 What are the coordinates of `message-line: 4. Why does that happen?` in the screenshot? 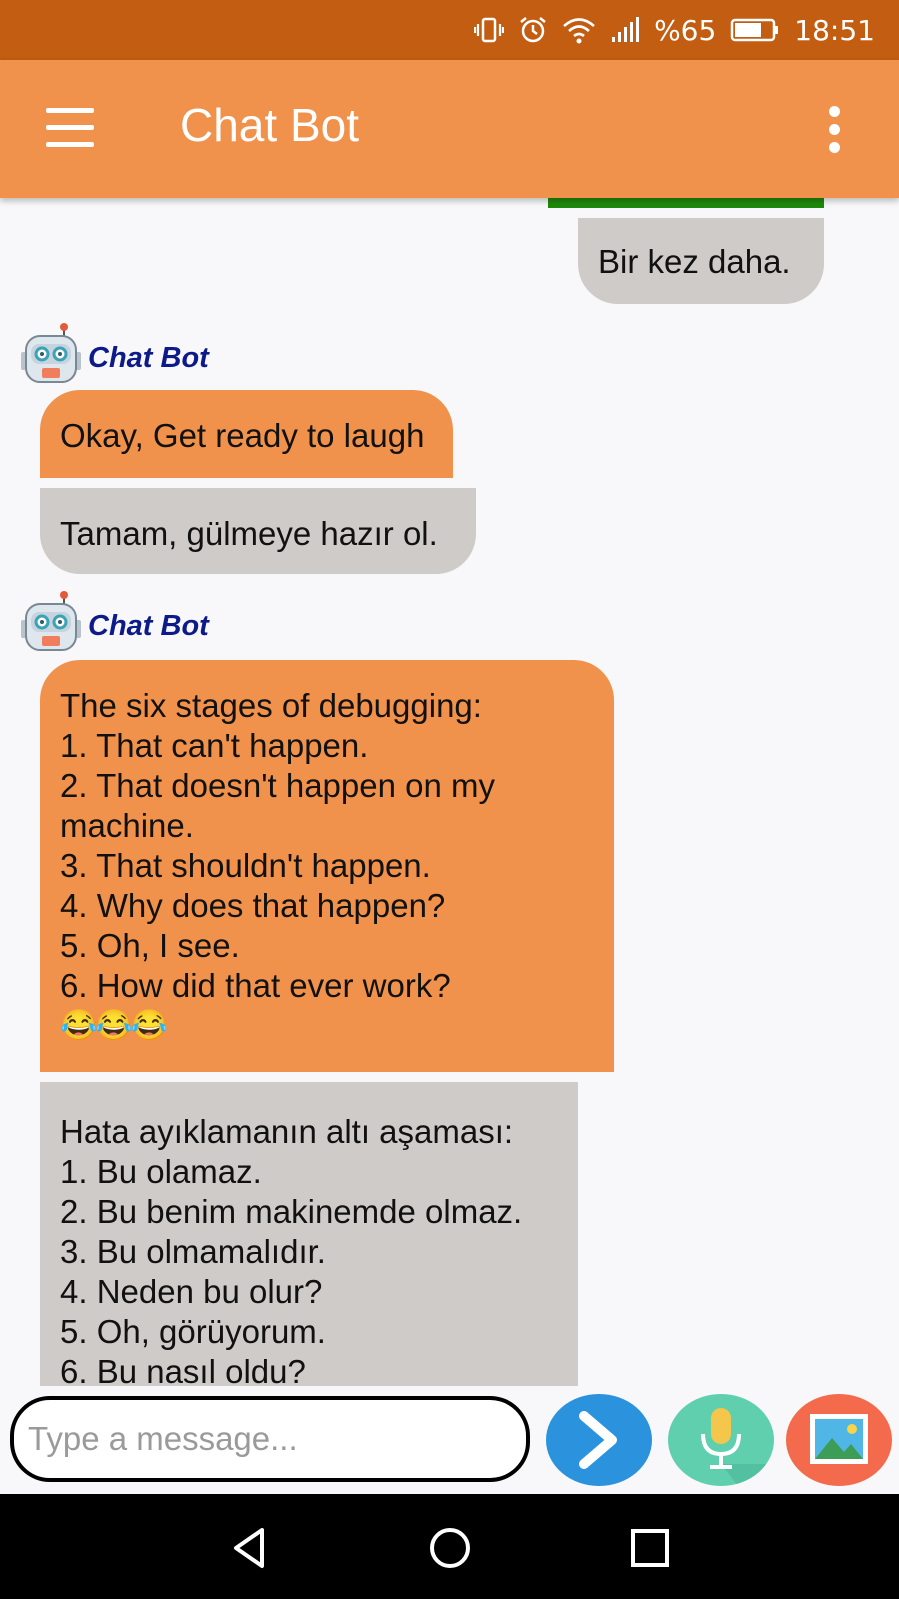 It's located at (253, 905).